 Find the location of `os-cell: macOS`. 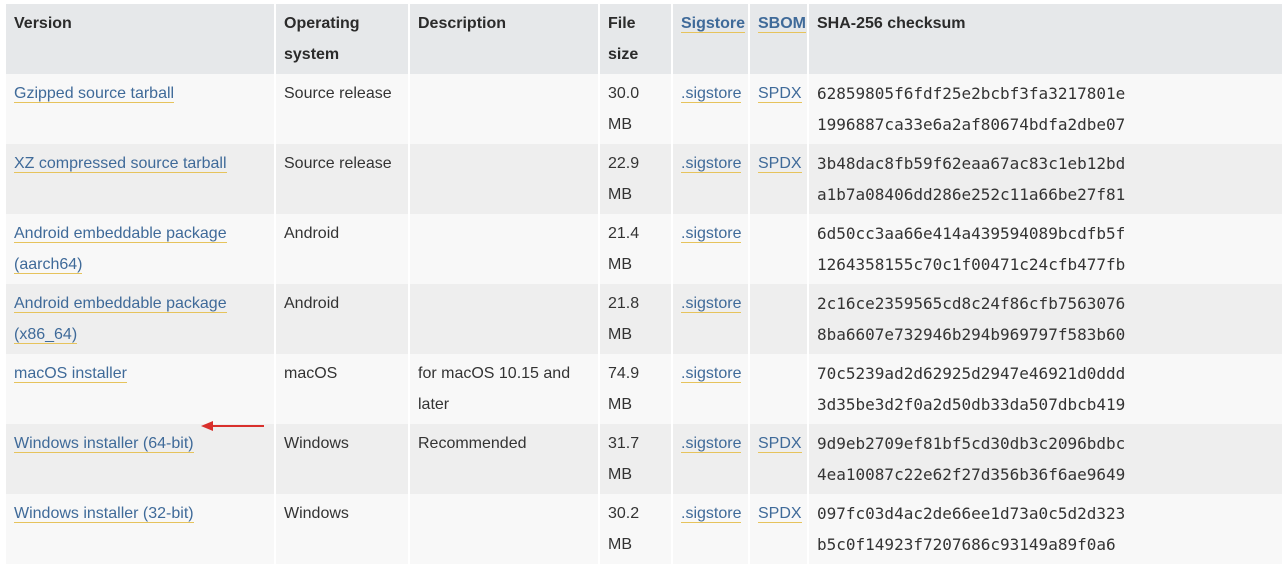

os-cell: macOS is located at coordinates (343, 389).